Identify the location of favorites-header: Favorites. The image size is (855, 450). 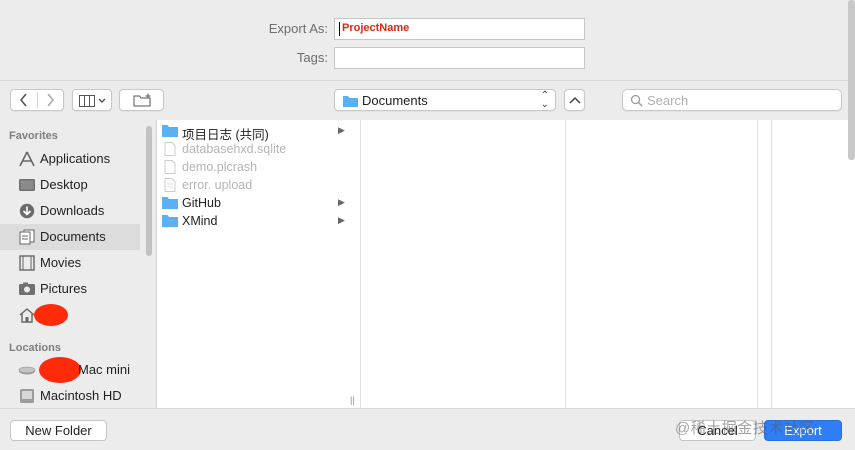
(33, 136).